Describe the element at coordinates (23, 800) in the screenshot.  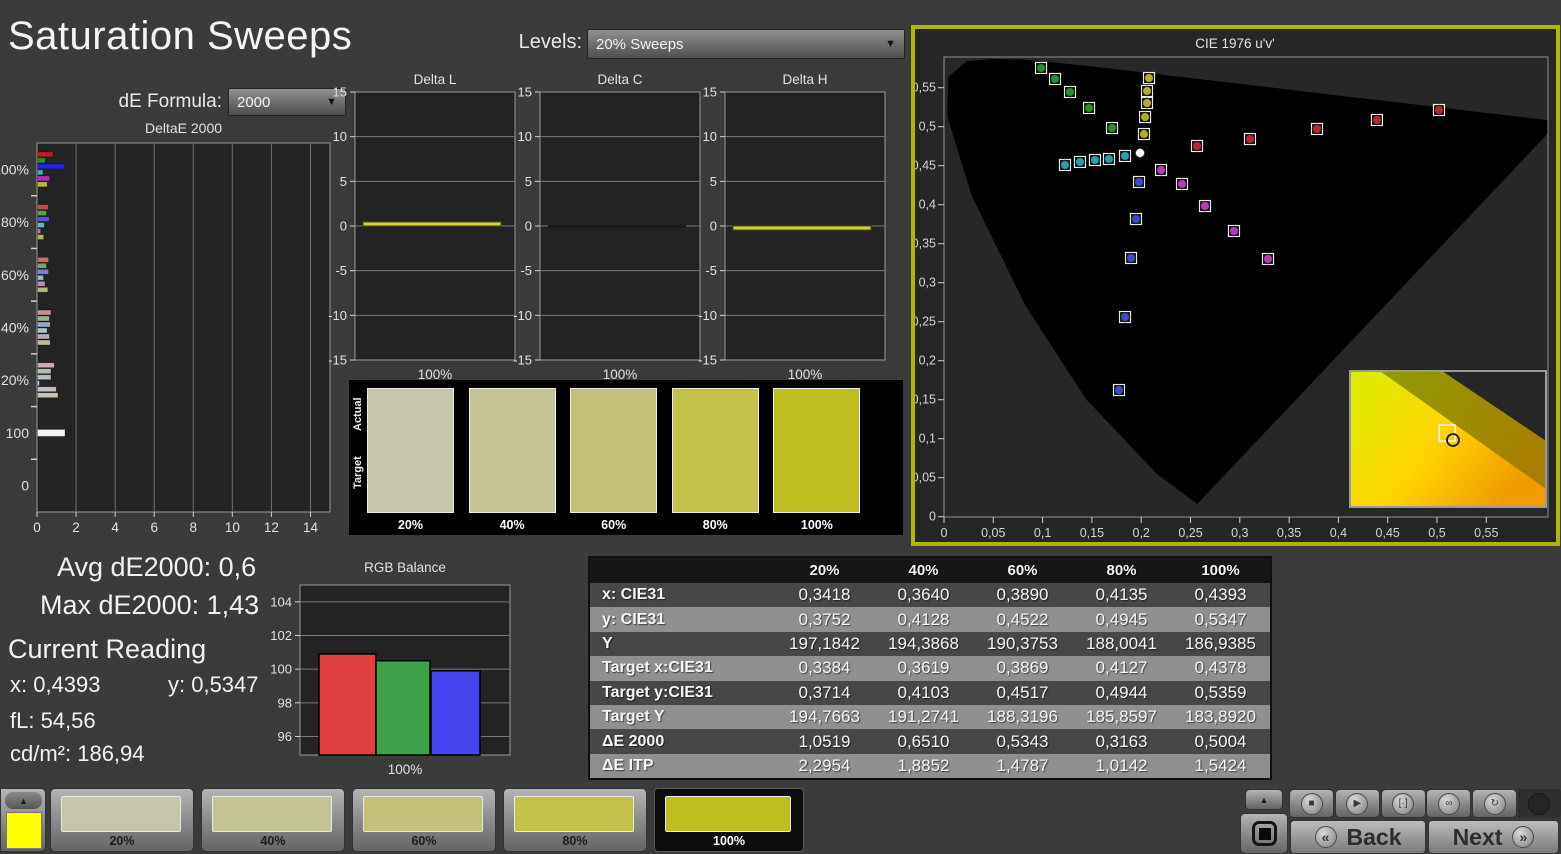
I see `palette-expand-button: ▲` at that location.